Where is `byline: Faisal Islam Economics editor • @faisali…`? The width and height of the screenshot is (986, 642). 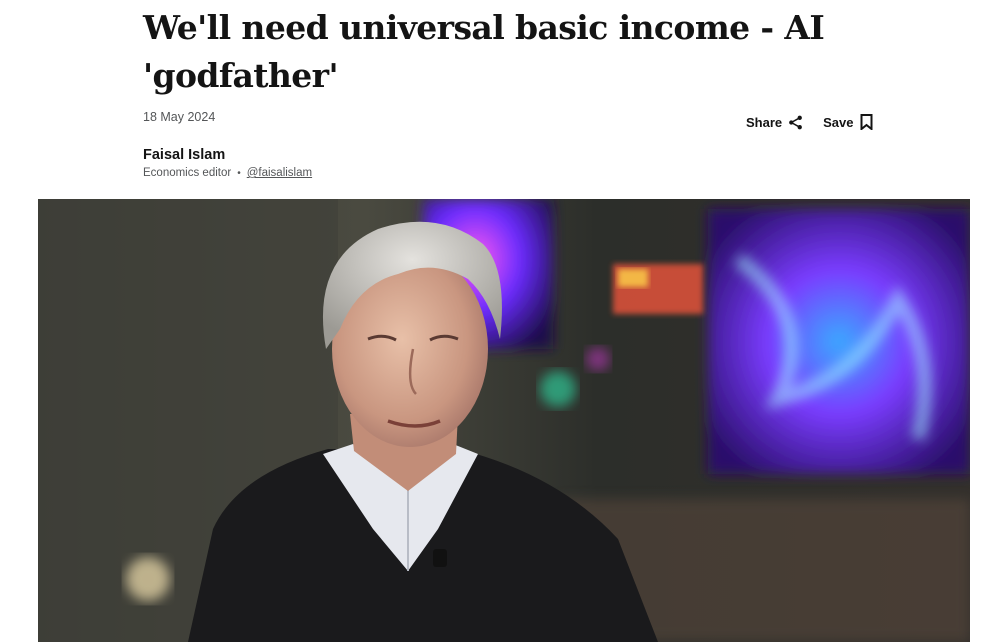 byline: Faisal Islam Economics editor • @faisali… is located at coordinates (227, 163).